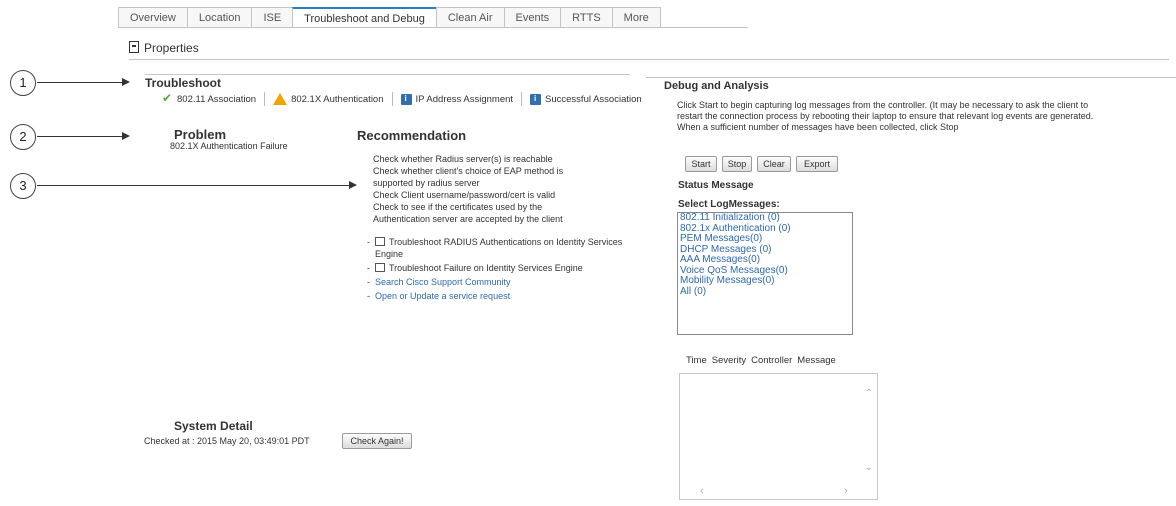 The width and height of the screenshot is (1176, 506). I want to click on log-table-header: Time Severity Controller Message, so click(776, 360).